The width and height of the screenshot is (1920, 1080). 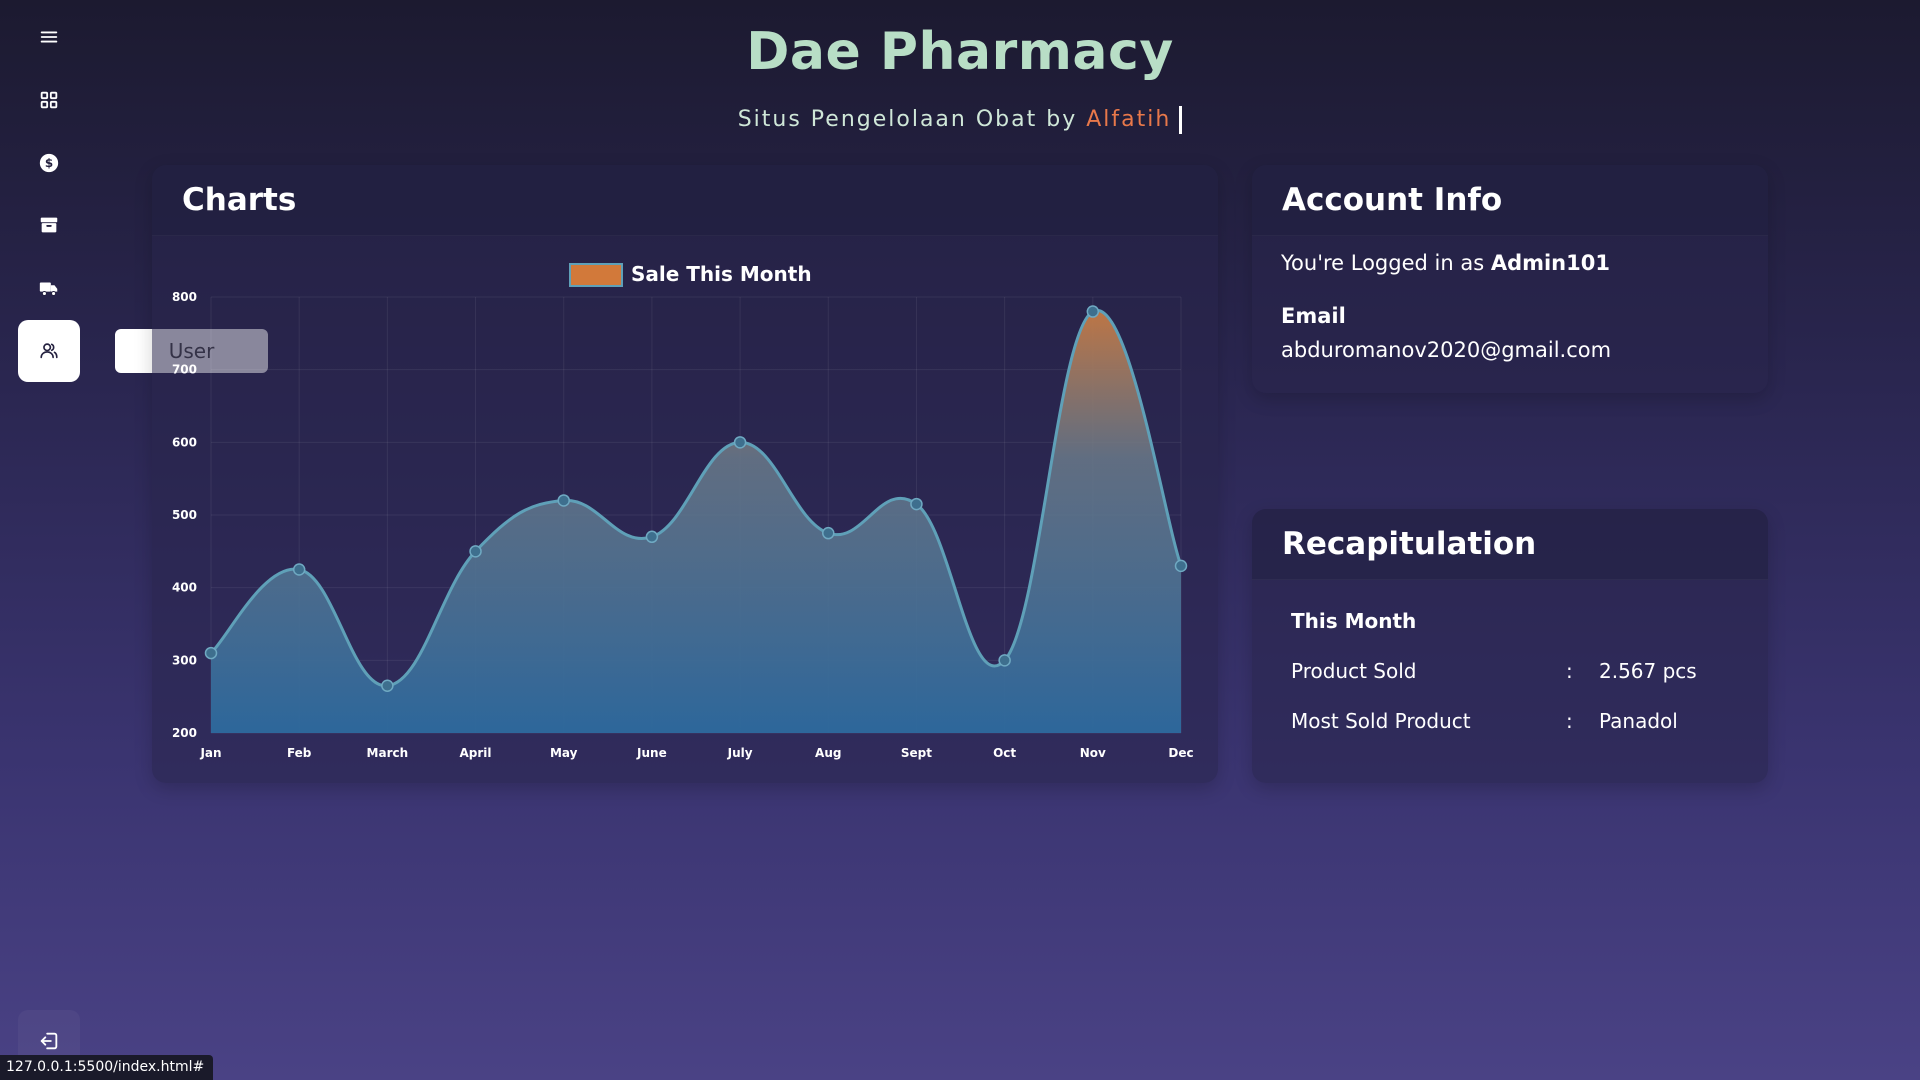 I want to click on x-tick-label: Jan, so click(x=210, y=753).